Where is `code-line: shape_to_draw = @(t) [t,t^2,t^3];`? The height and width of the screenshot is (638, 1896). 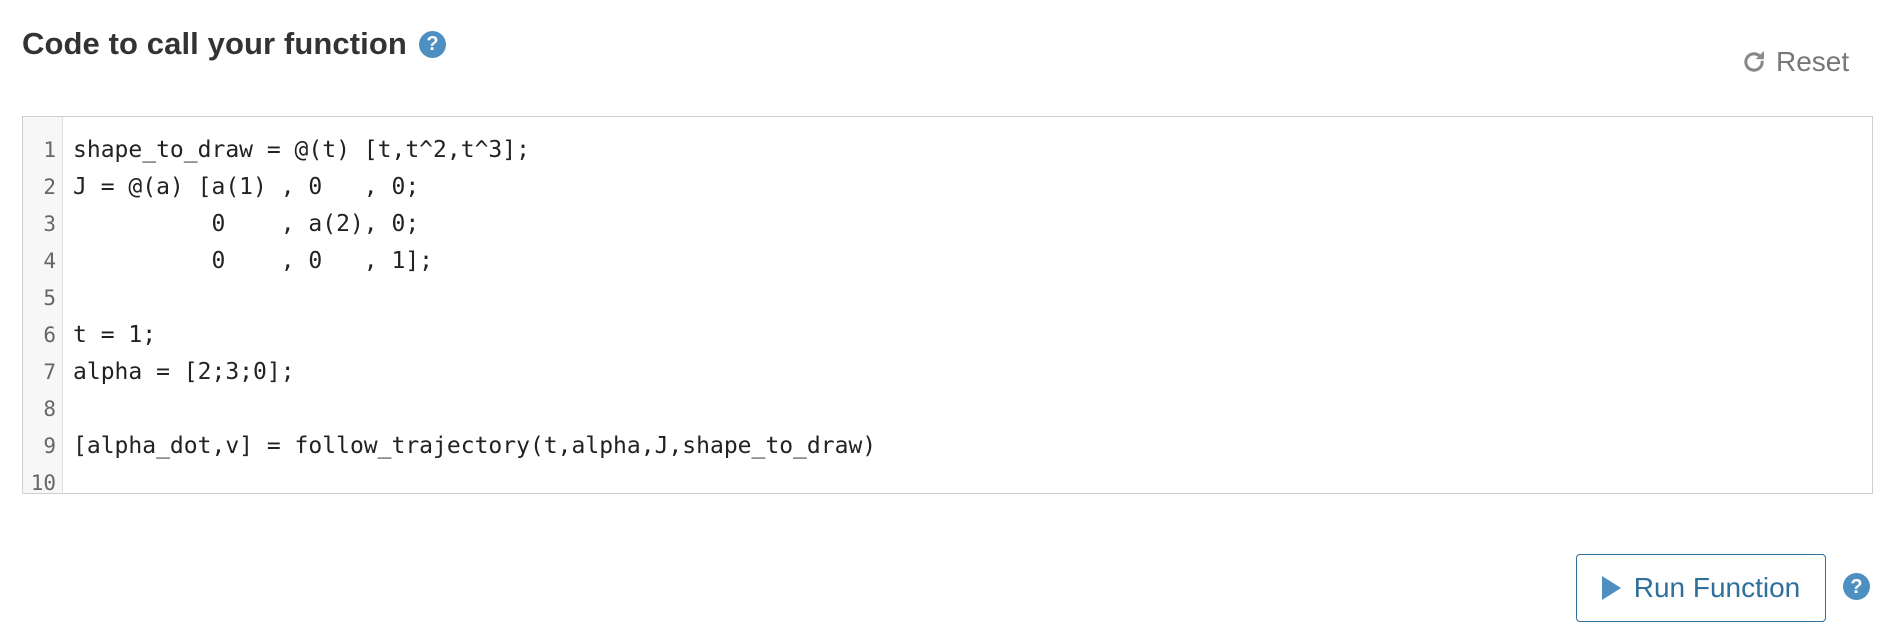
code-line: shape_to_draw = @(t) [t,t^2,t^3]; is located at coordinates (972, 150).